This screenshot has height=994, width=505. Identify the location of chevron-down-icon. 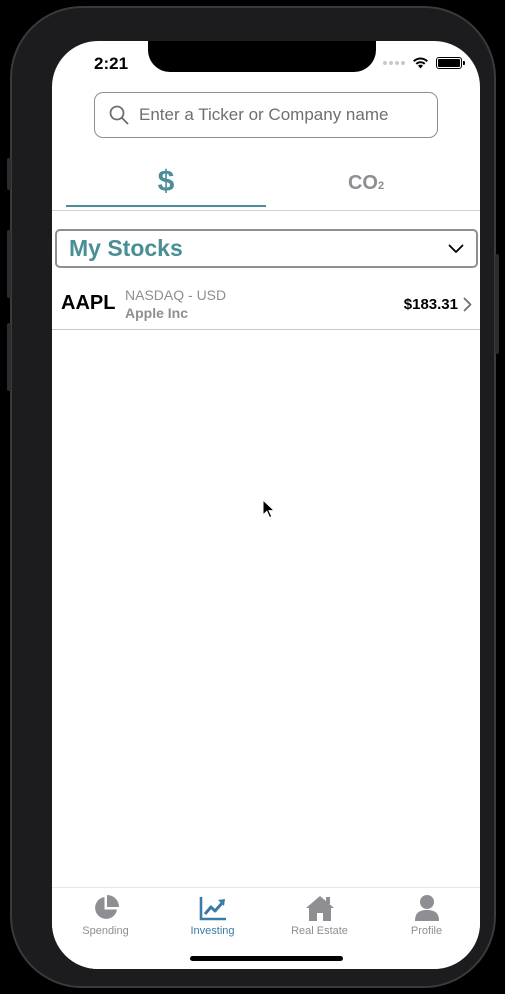
(456, 248).